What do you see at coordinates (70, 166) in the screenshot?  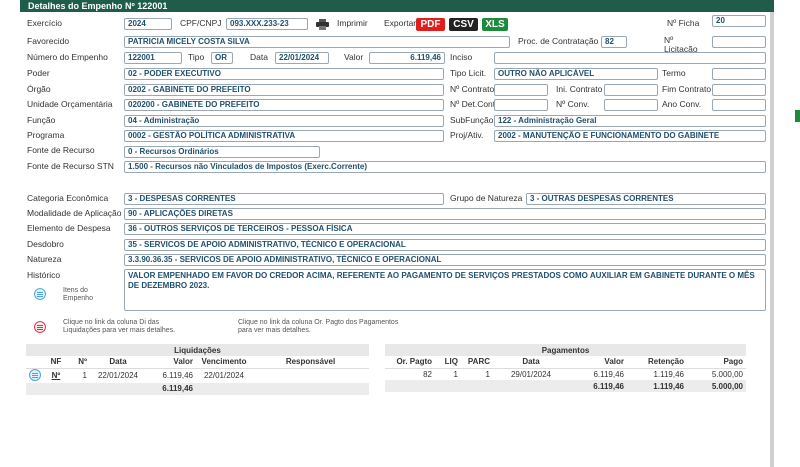 I see `label-fonte-recurso-stn: Fonte de Recurso STN` at bounding box center [70, 166].